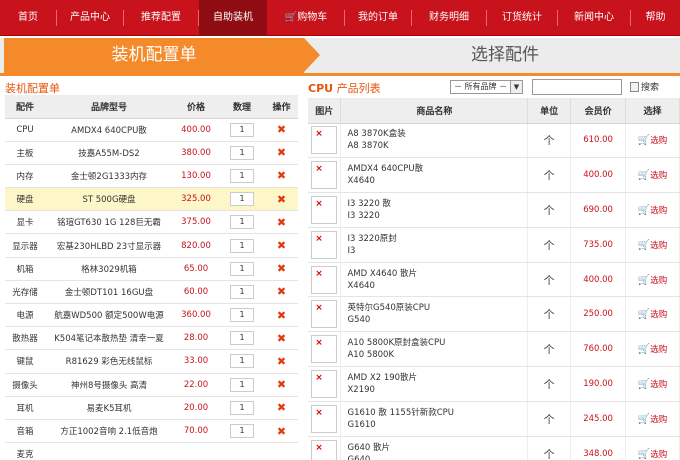  What do you see at coordinates (437, 448) in the screenshot?
I see `product-name: G640 散片` at bounding box center [437, 448].